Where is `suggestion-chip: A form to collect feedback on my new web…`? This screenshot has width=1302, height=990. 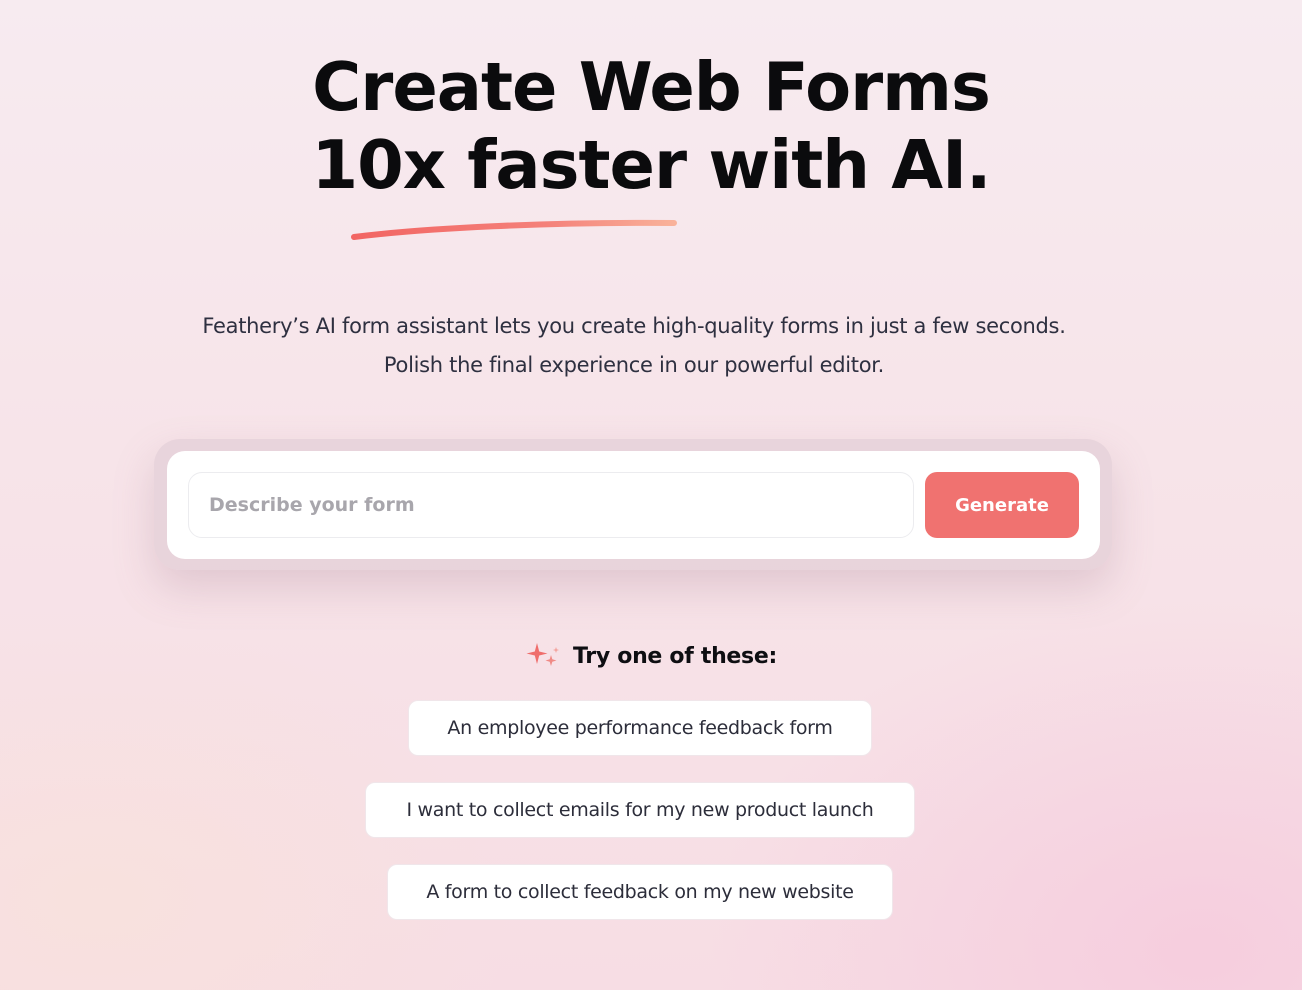 suggestion-chip: A form to collect feedback on my new web… is located at coordinates (640, 892).